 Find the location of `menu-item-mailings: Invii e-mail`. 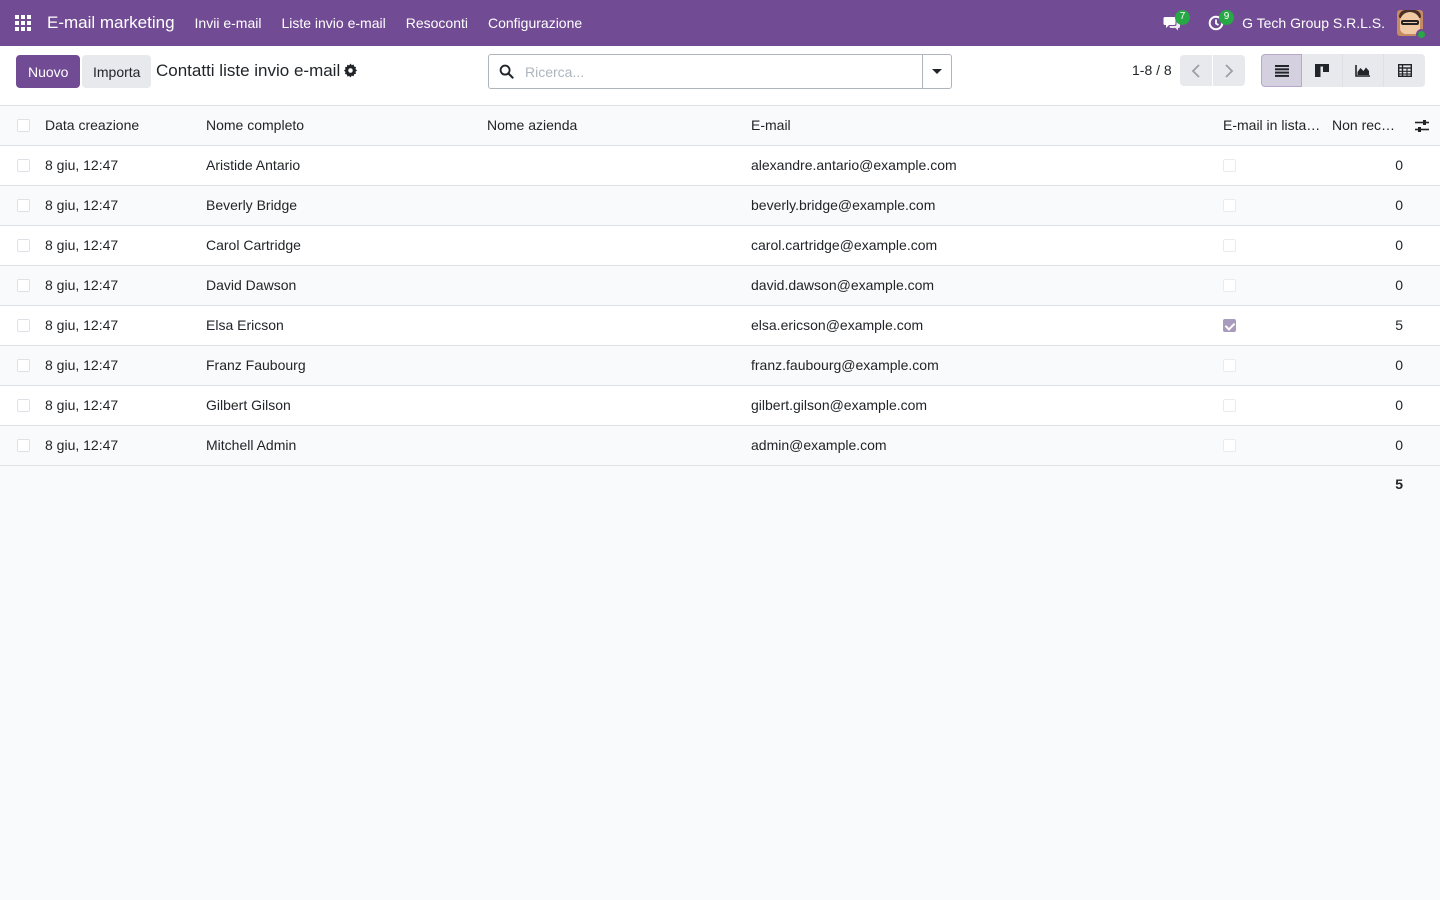

menu-item-mailings: Invii e-mail is located at coordinates (228, 23).